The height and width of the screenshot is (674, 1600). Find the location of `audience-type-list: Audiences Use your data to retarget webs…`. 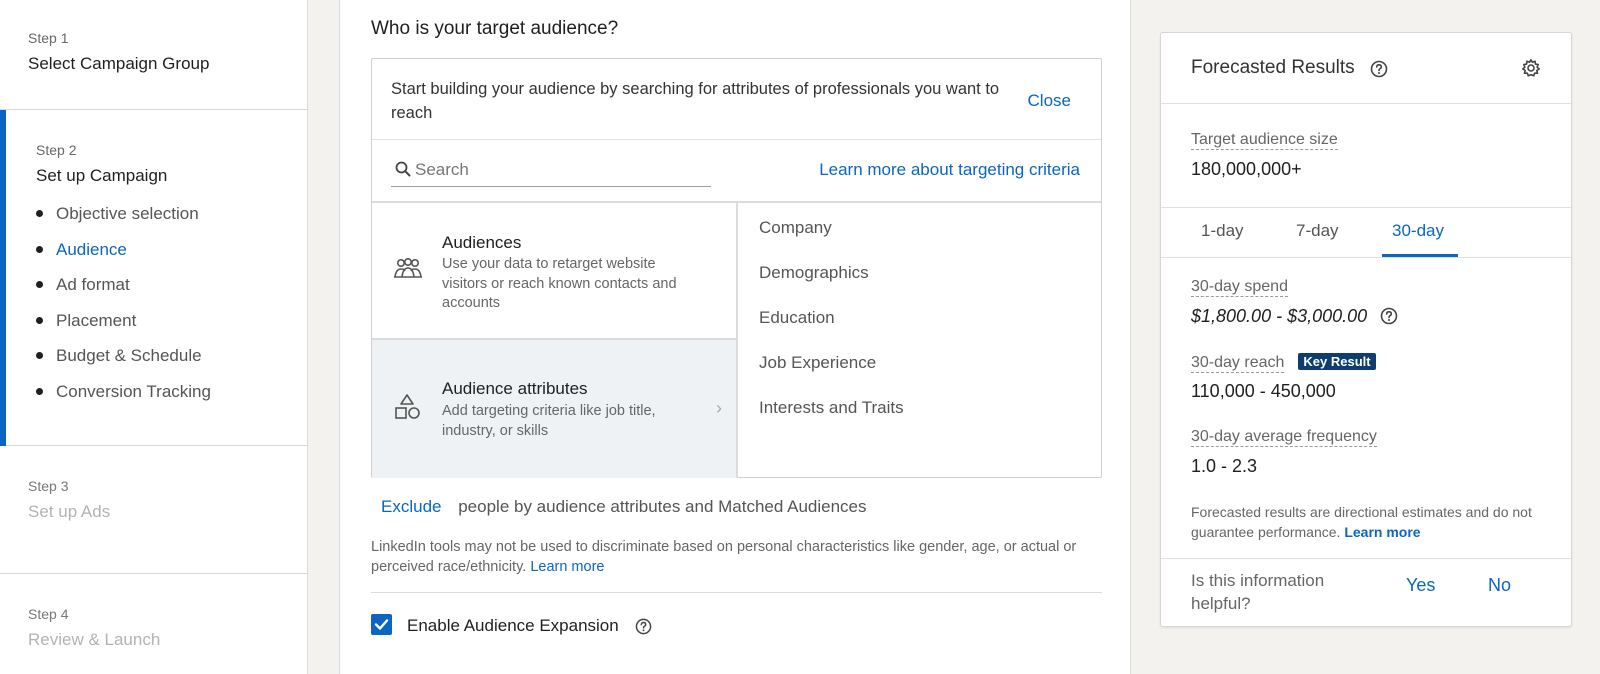

audience-type-list: Audiences Use your data to retarget webs… is located at coordinates (554, 340).